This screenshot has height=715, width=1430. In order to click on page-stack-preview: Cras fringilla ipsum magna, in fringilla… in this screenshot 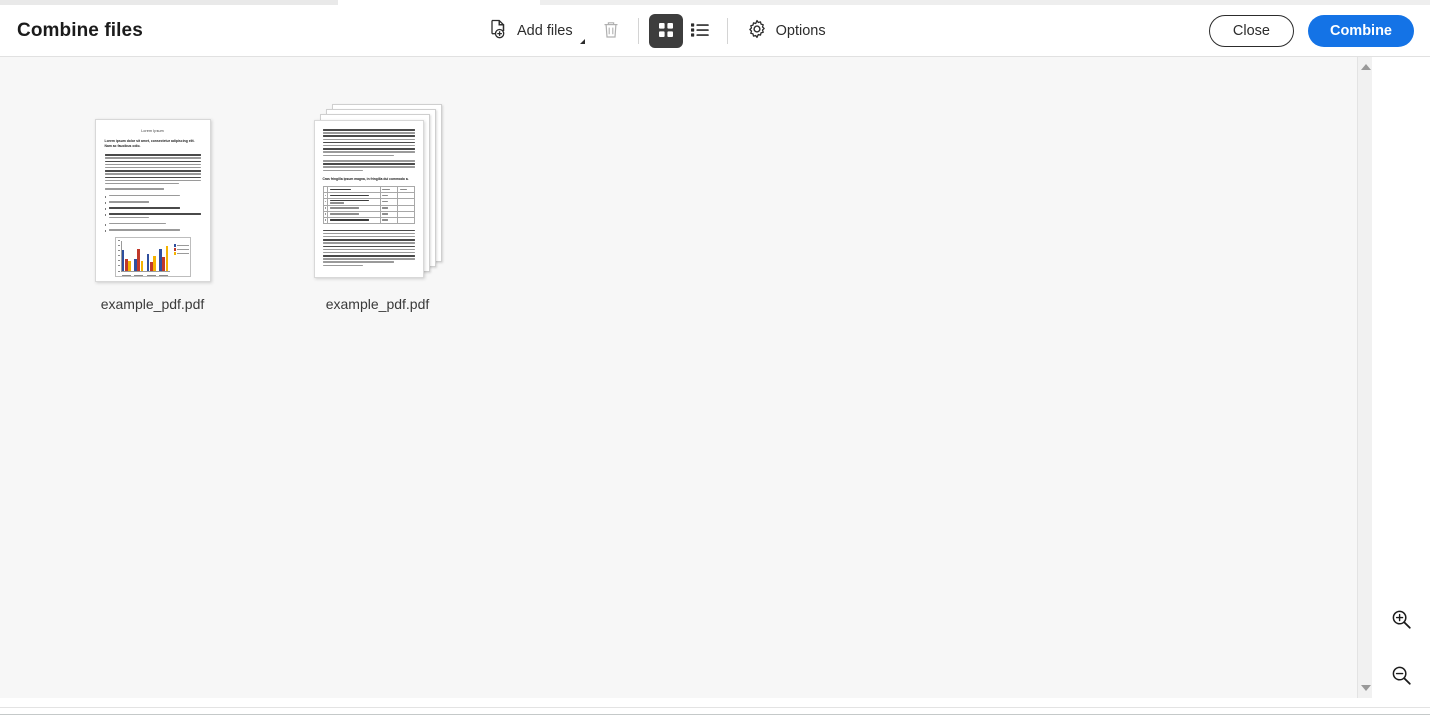, I will do `click(377, 193)`.